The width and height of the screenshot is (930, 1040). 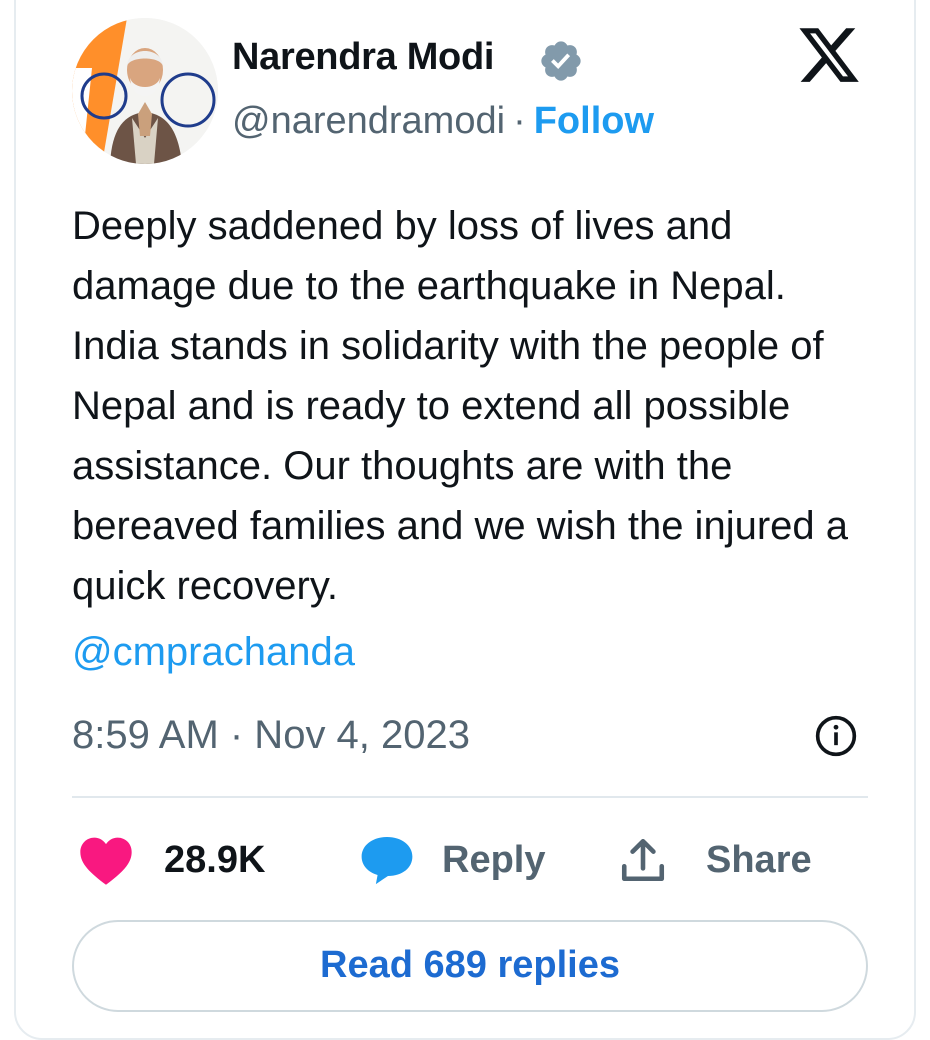 What do you see at coordinates (836, 736) in the screenshot?
I see `info-icon` at bounding box center [836, 736].